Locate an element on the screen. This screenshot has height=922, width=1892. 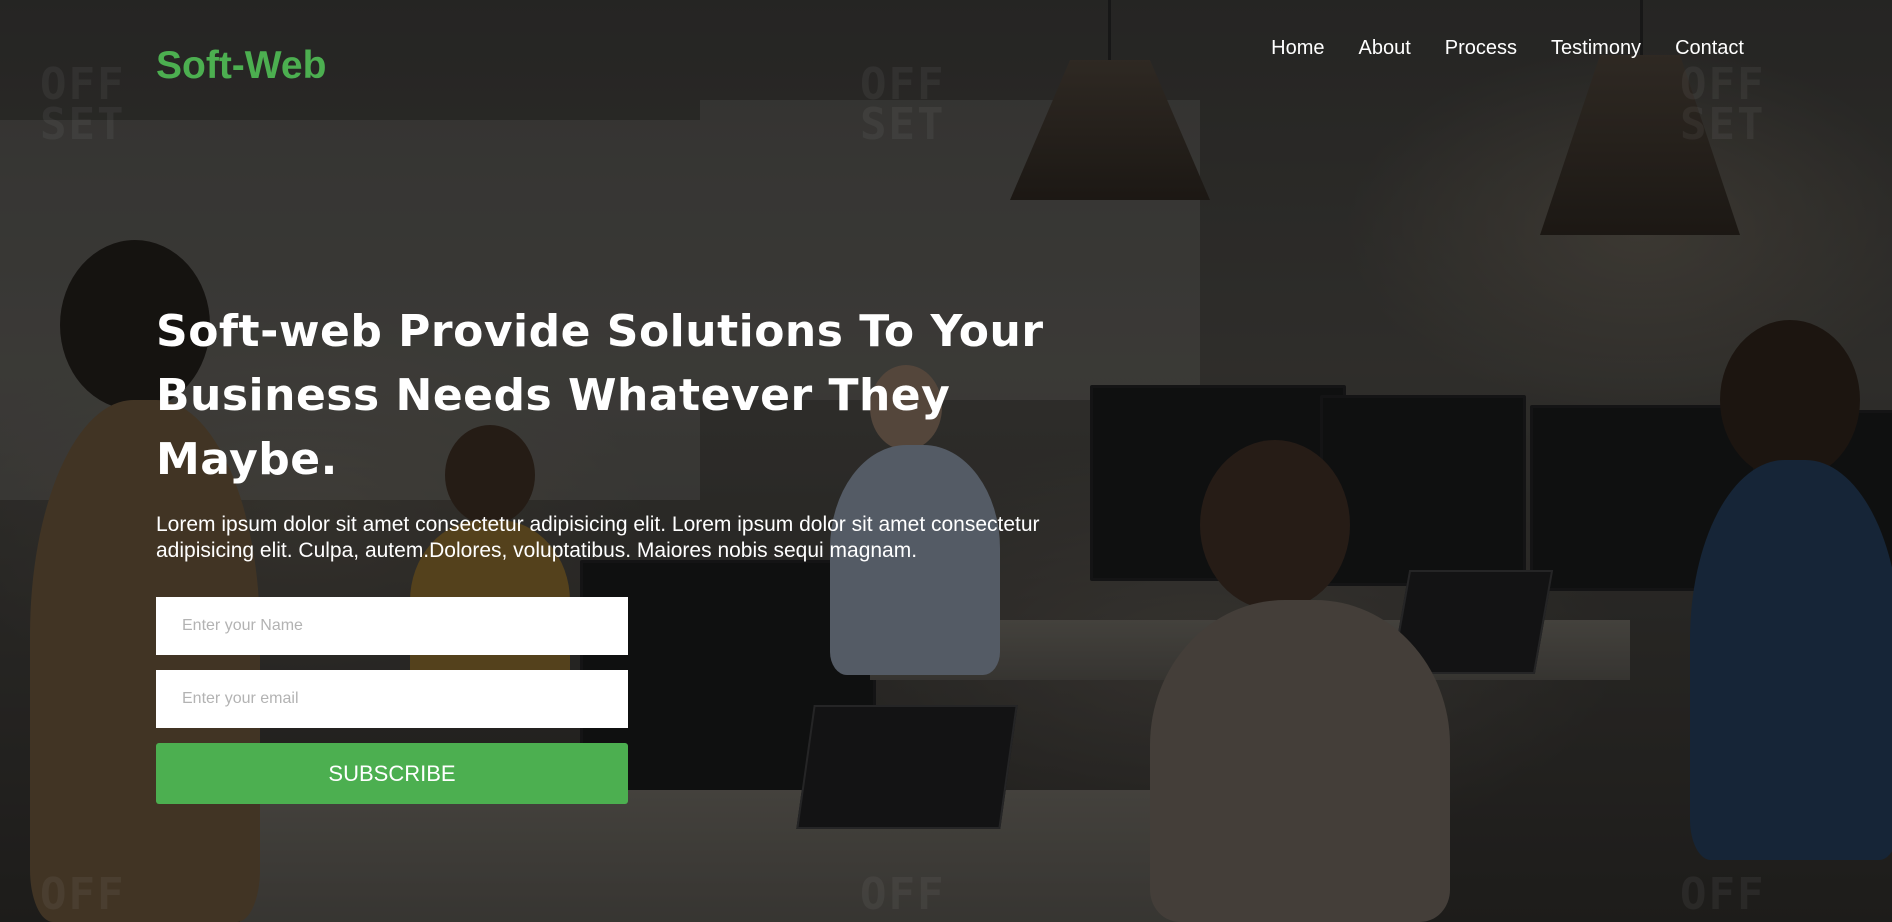
main-nav: Home About Process Testimony Contact is located at coordinates (1507, 48).